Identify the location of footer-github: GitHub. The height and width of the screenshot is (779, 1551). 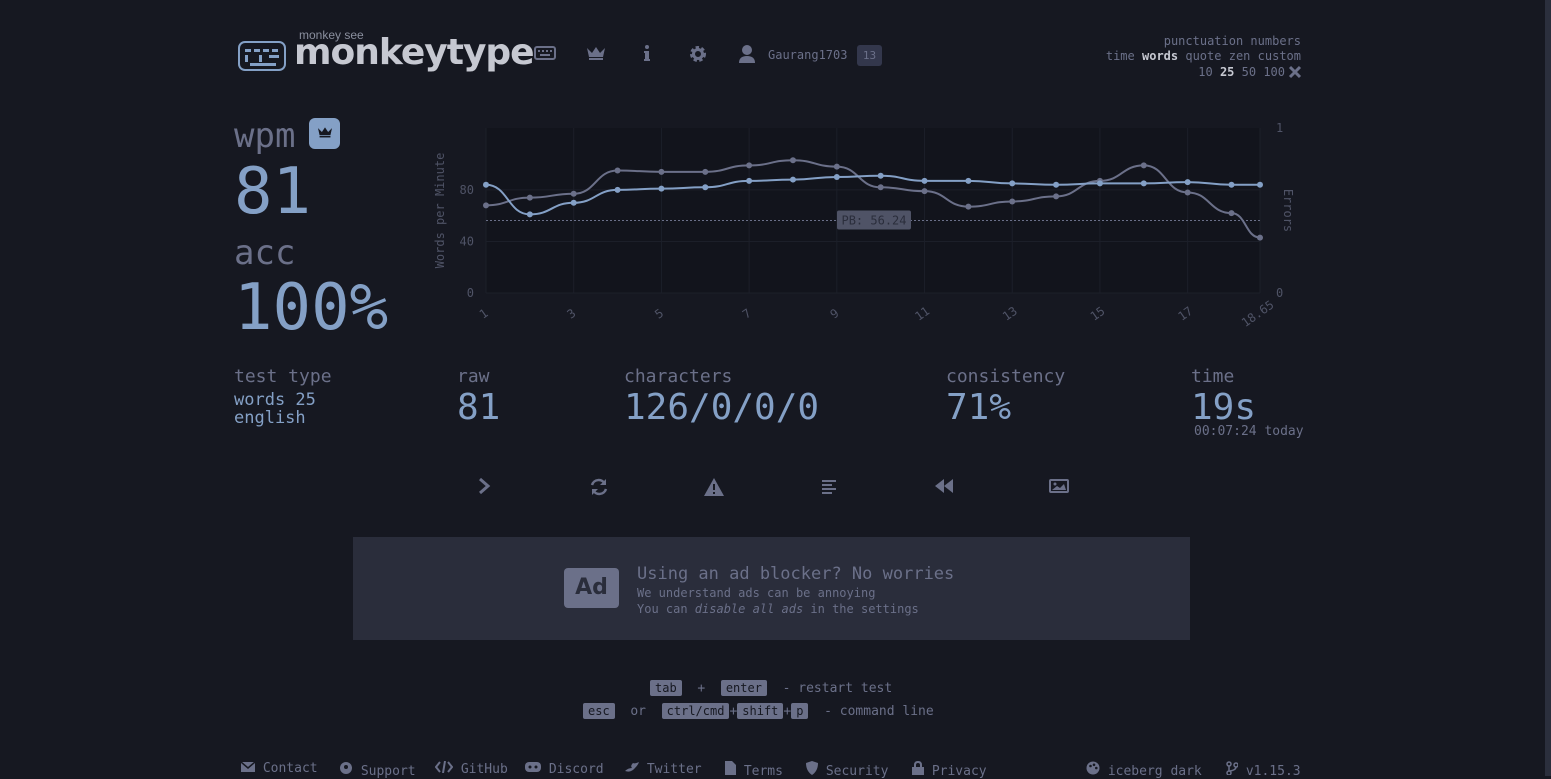
(471, 768).